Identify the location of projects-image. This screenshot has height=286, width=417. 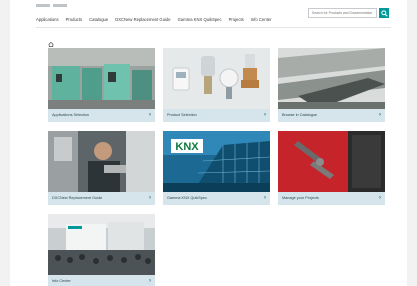
(331, 161).